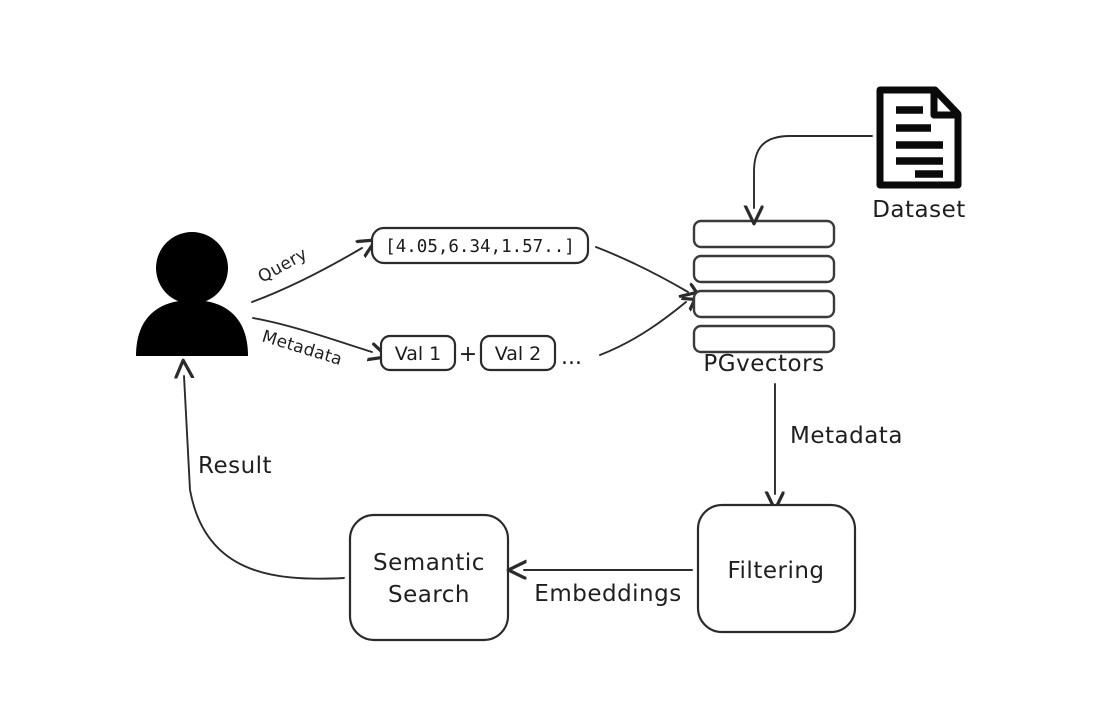 The image size is (1115, 706). I want to click on pgvectors-label: PGvectors, so click(763, 364).